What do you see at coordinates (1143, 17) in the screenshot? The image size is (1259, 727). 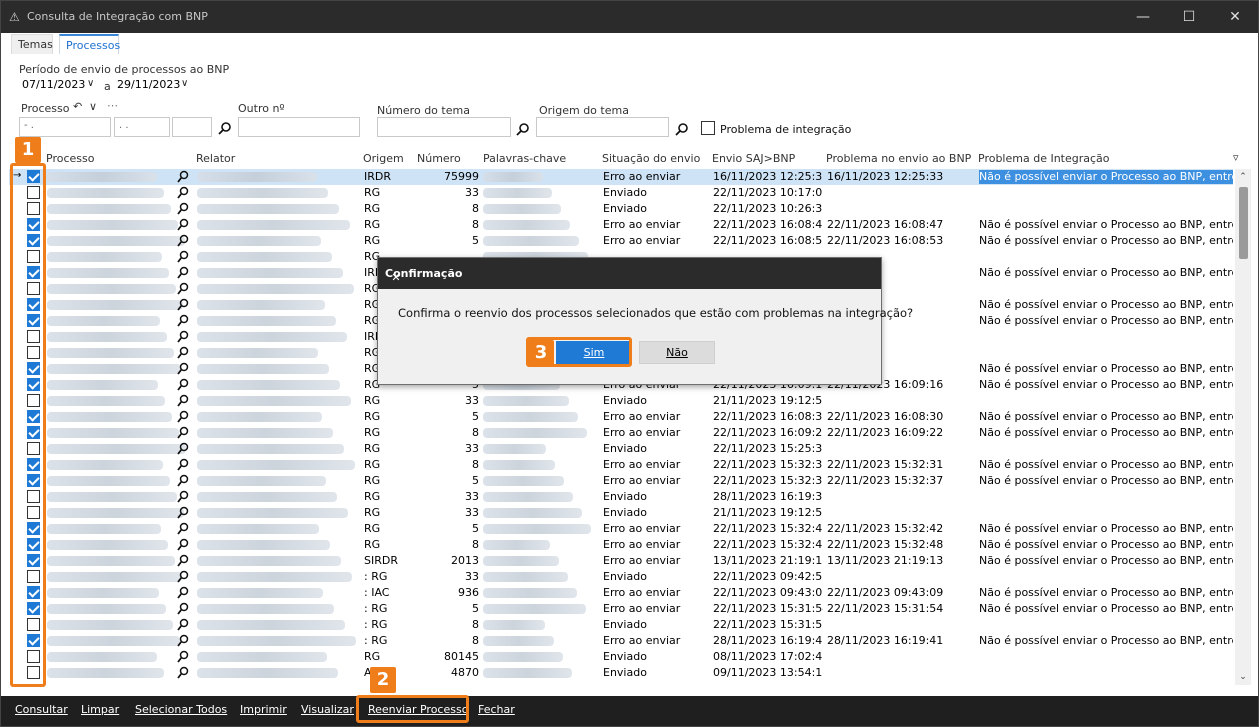 I see `minimize-button: —` at bounding box center [1143, 17].